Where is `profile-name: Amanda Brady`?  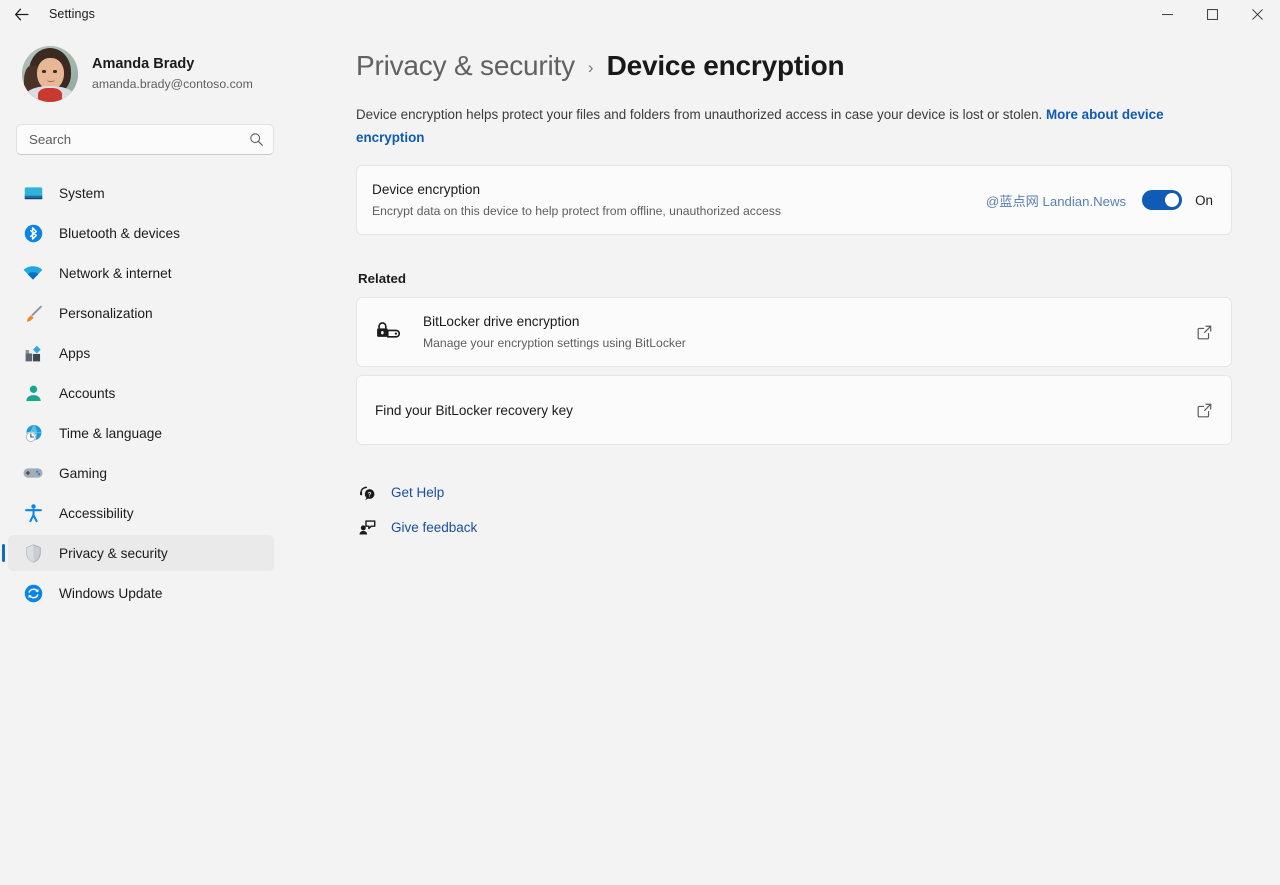
profile-name: Amanda Brady is located at coordinates (143, 64).